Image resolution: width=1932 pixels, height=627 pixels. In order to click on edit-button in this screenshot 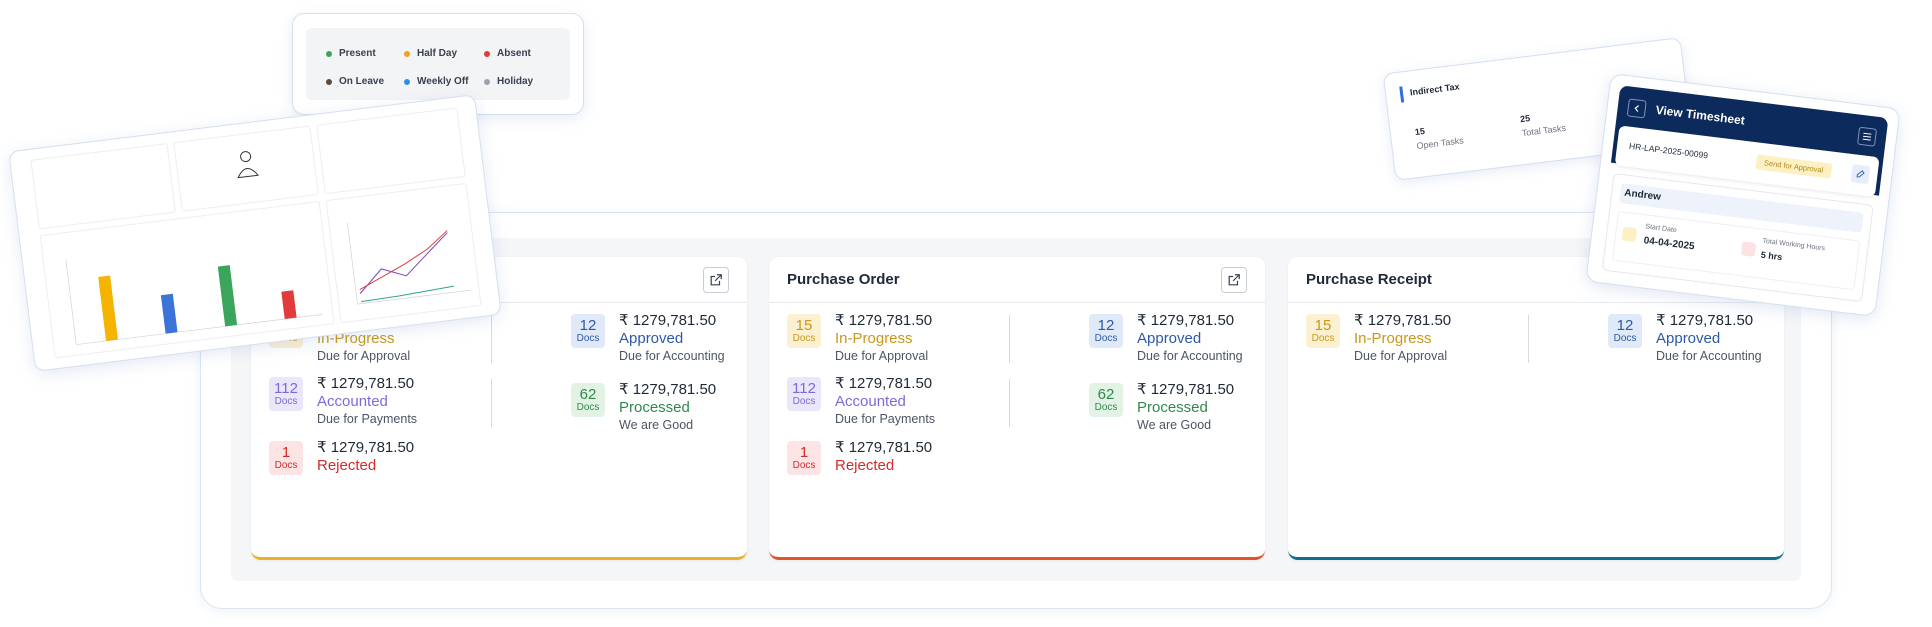, I will do `click(1860, 174)`.